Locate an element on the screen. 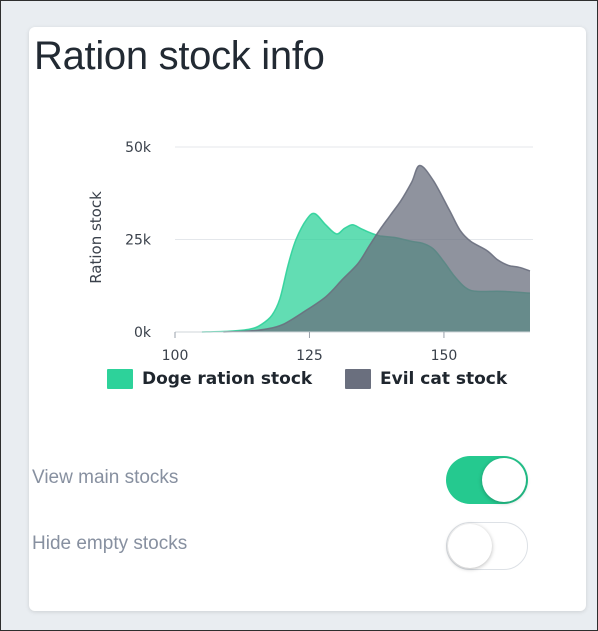 The image size is (598, 631). y-tick-label-0: 0k is located at coordinates (143, 333).